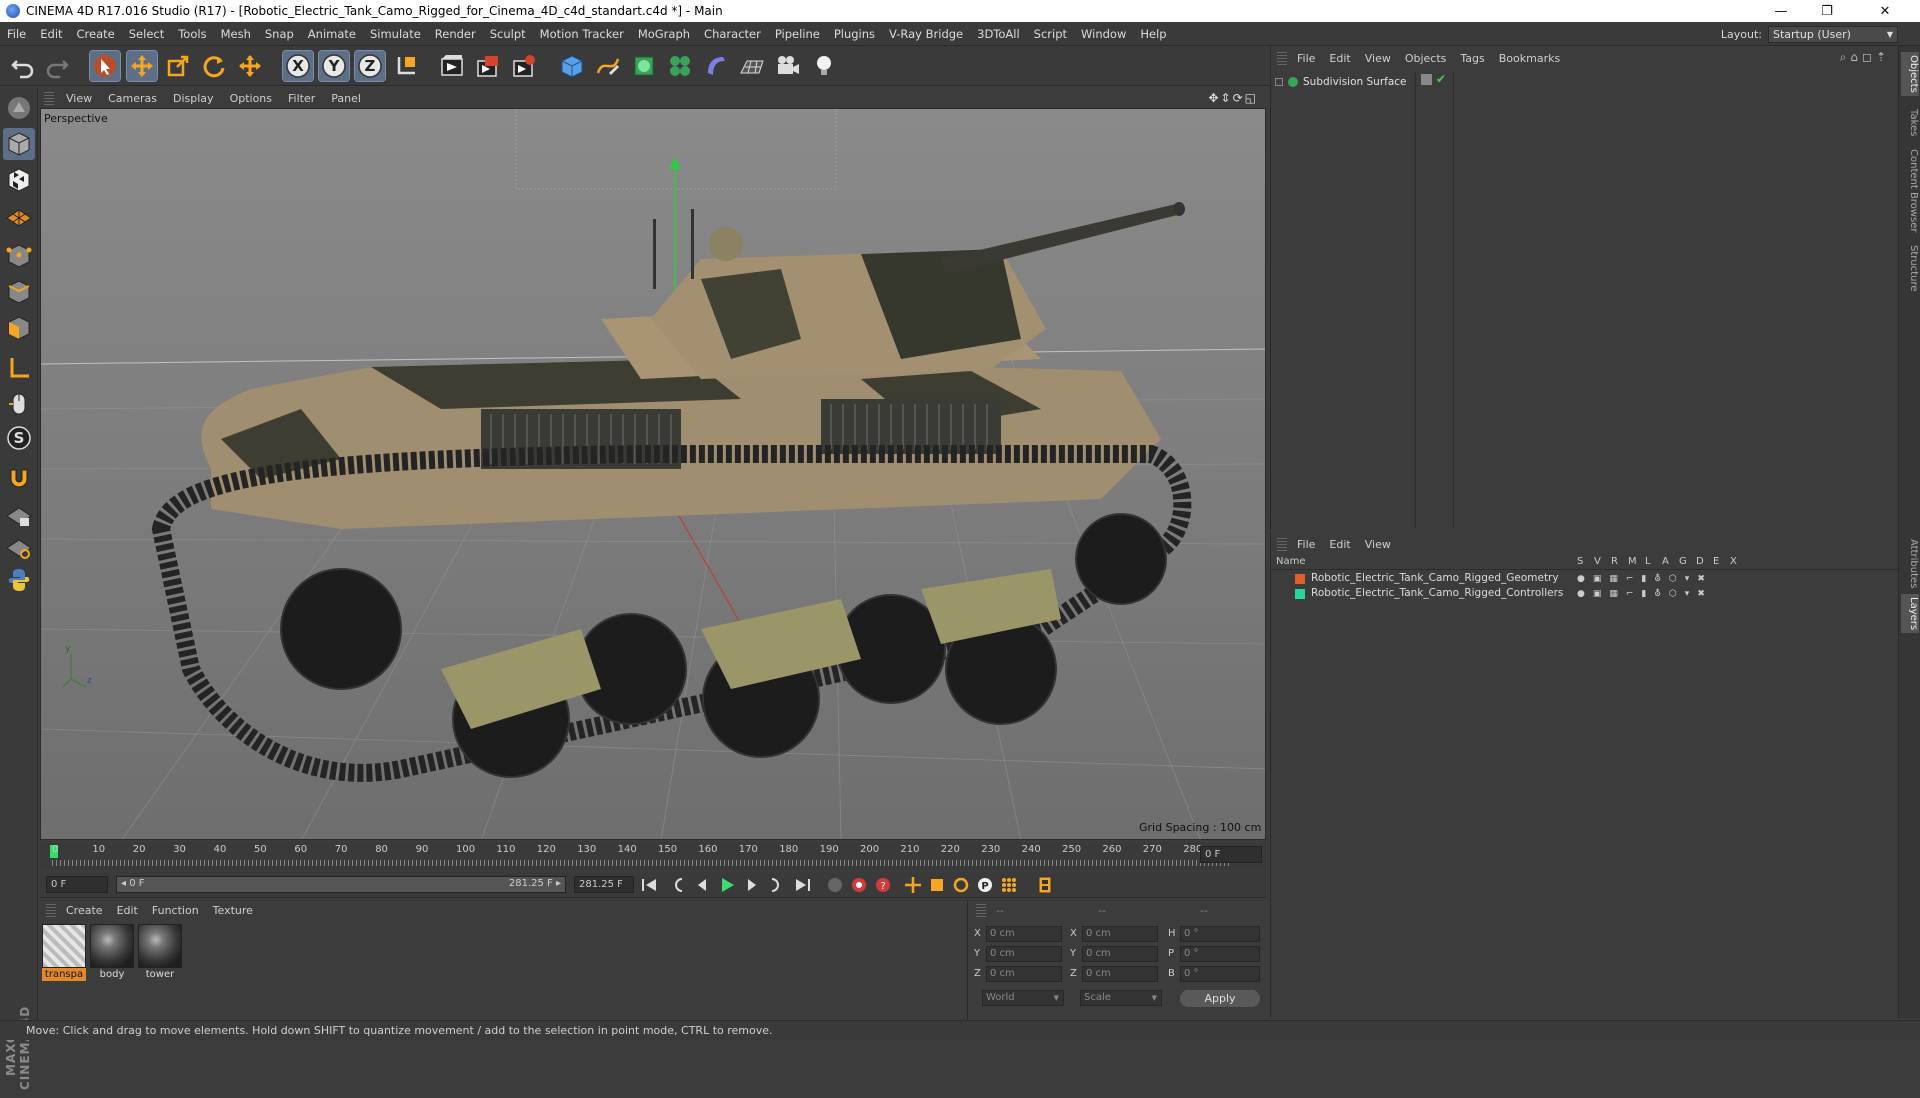  I want to click on tab-objects: Objects, so click(1910, 74).